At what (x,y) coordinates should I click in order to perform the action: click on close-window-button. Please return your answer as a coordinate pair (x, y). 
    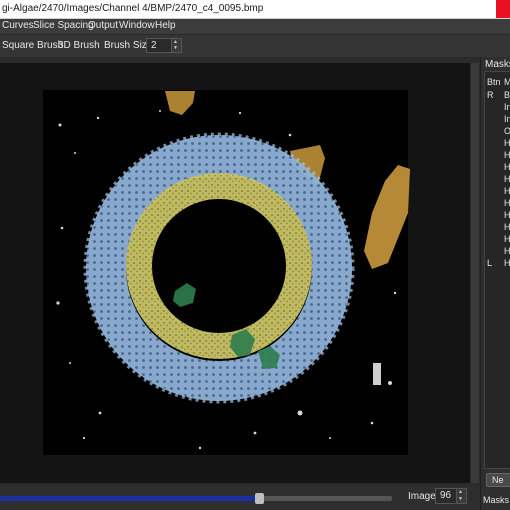
    Looking at the image, I should click on (503, 9).